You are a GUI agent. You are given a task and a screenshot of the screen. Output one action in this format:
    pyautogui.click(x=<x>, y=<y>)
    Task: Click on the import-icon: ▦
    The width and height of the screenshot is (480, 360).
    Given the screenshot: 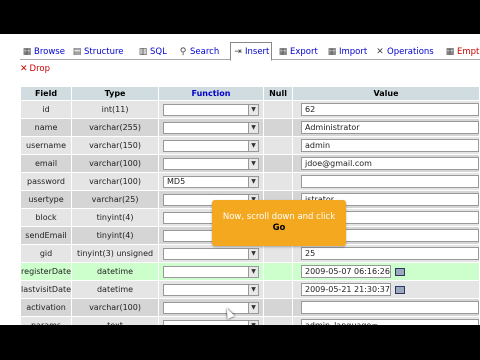 What is the action you would take?
    pyautogui.click(x=332, y=51)
    